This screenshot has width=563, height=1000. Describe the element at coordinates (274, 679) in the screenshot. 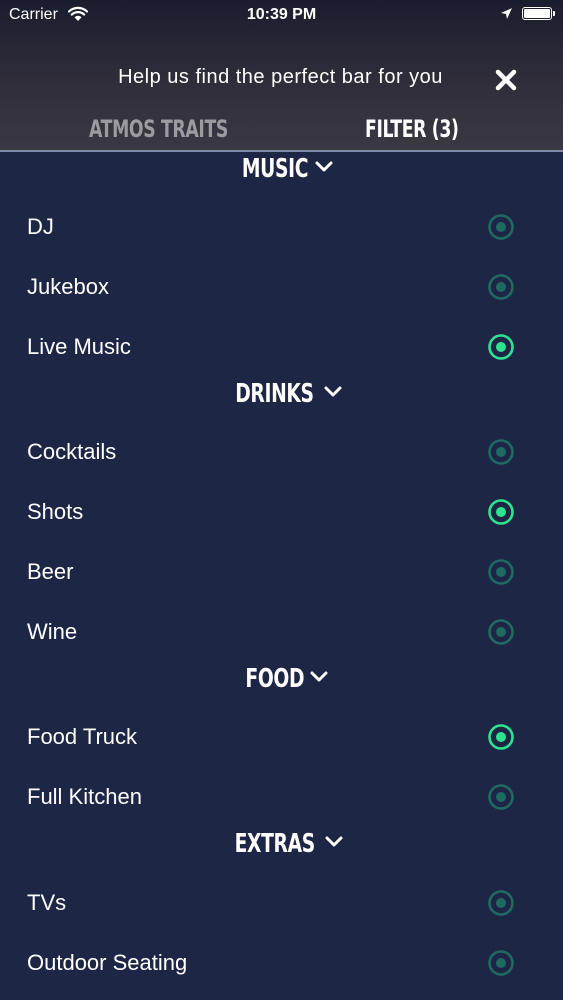

I see `section-title: FOOD` at that location.